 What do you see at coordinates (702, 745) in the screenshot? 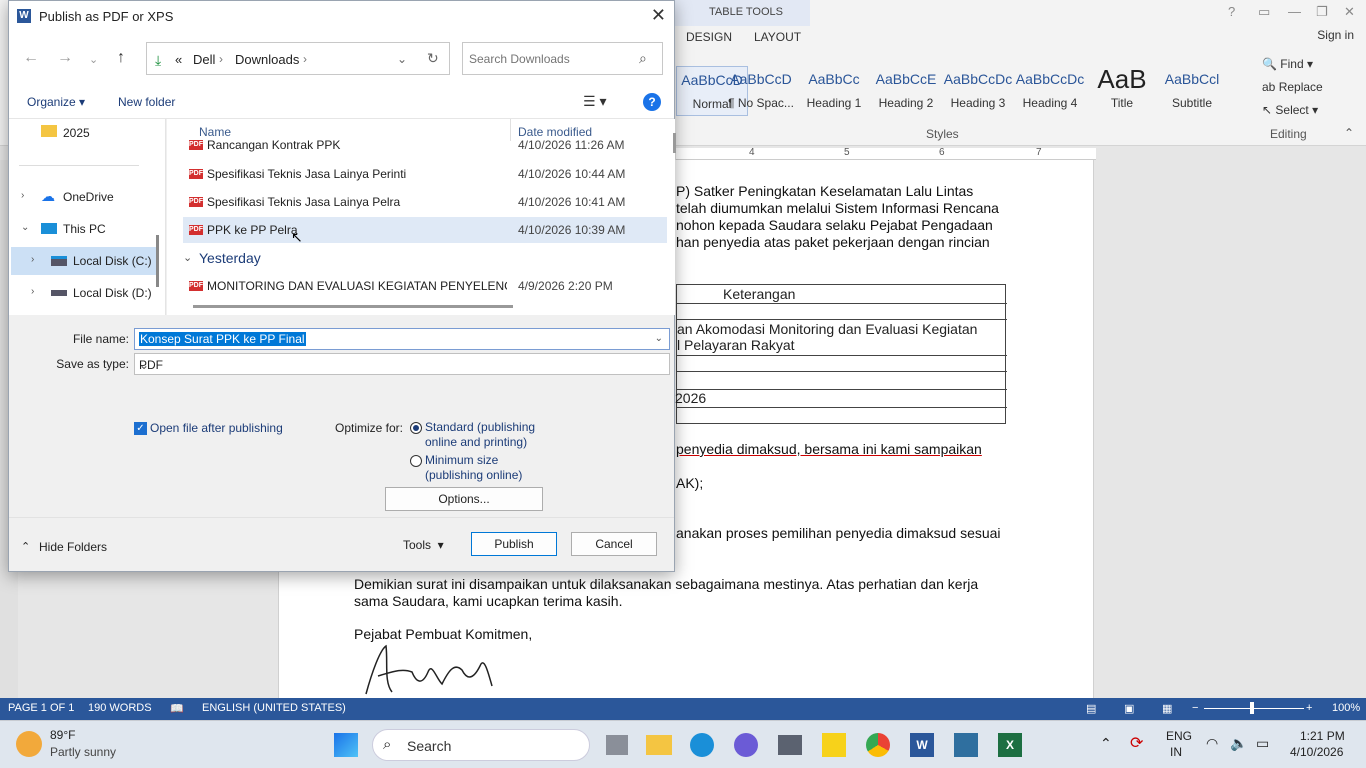
I see `edge-icon` at bounding box center [702, 745].